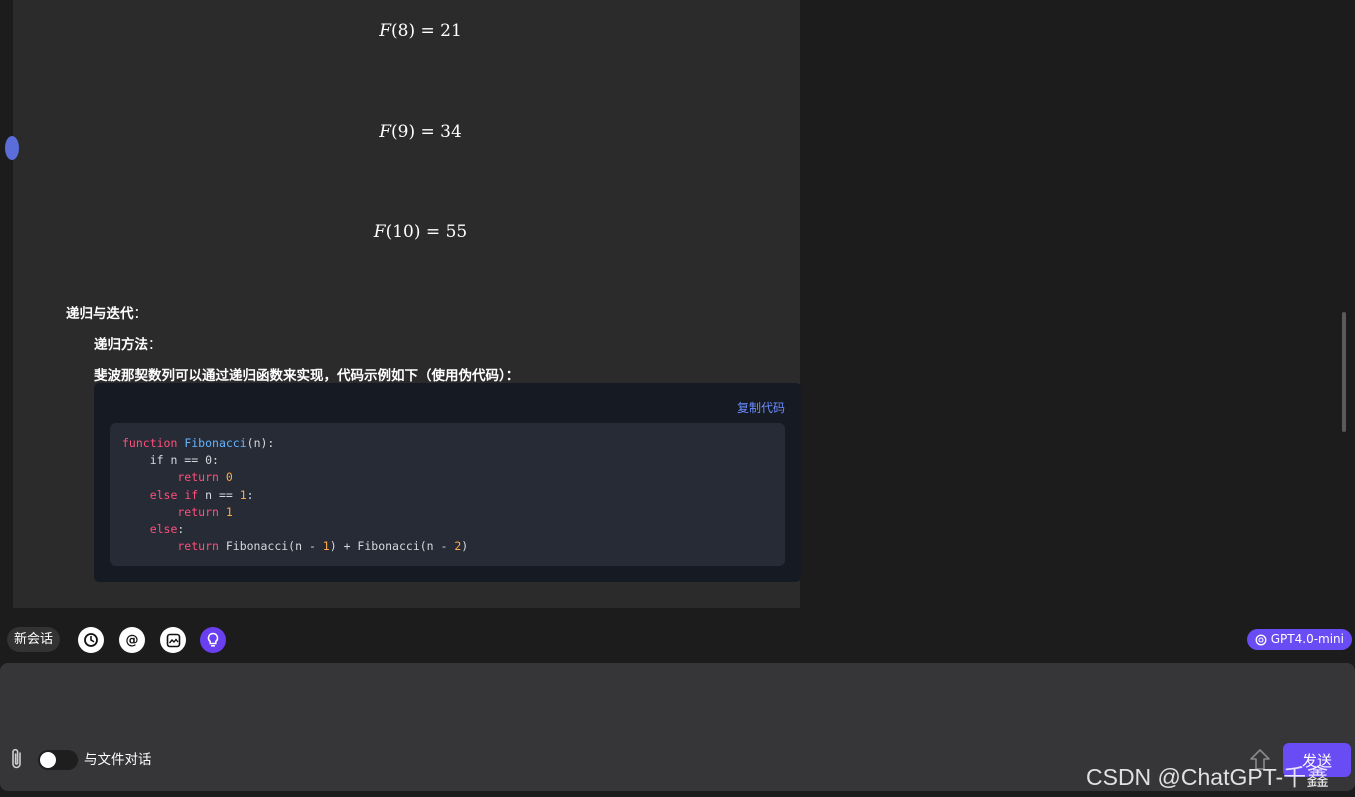  Describe the element at coordinates (173, 640) in the screenshot. I see `image-icon` at that location.